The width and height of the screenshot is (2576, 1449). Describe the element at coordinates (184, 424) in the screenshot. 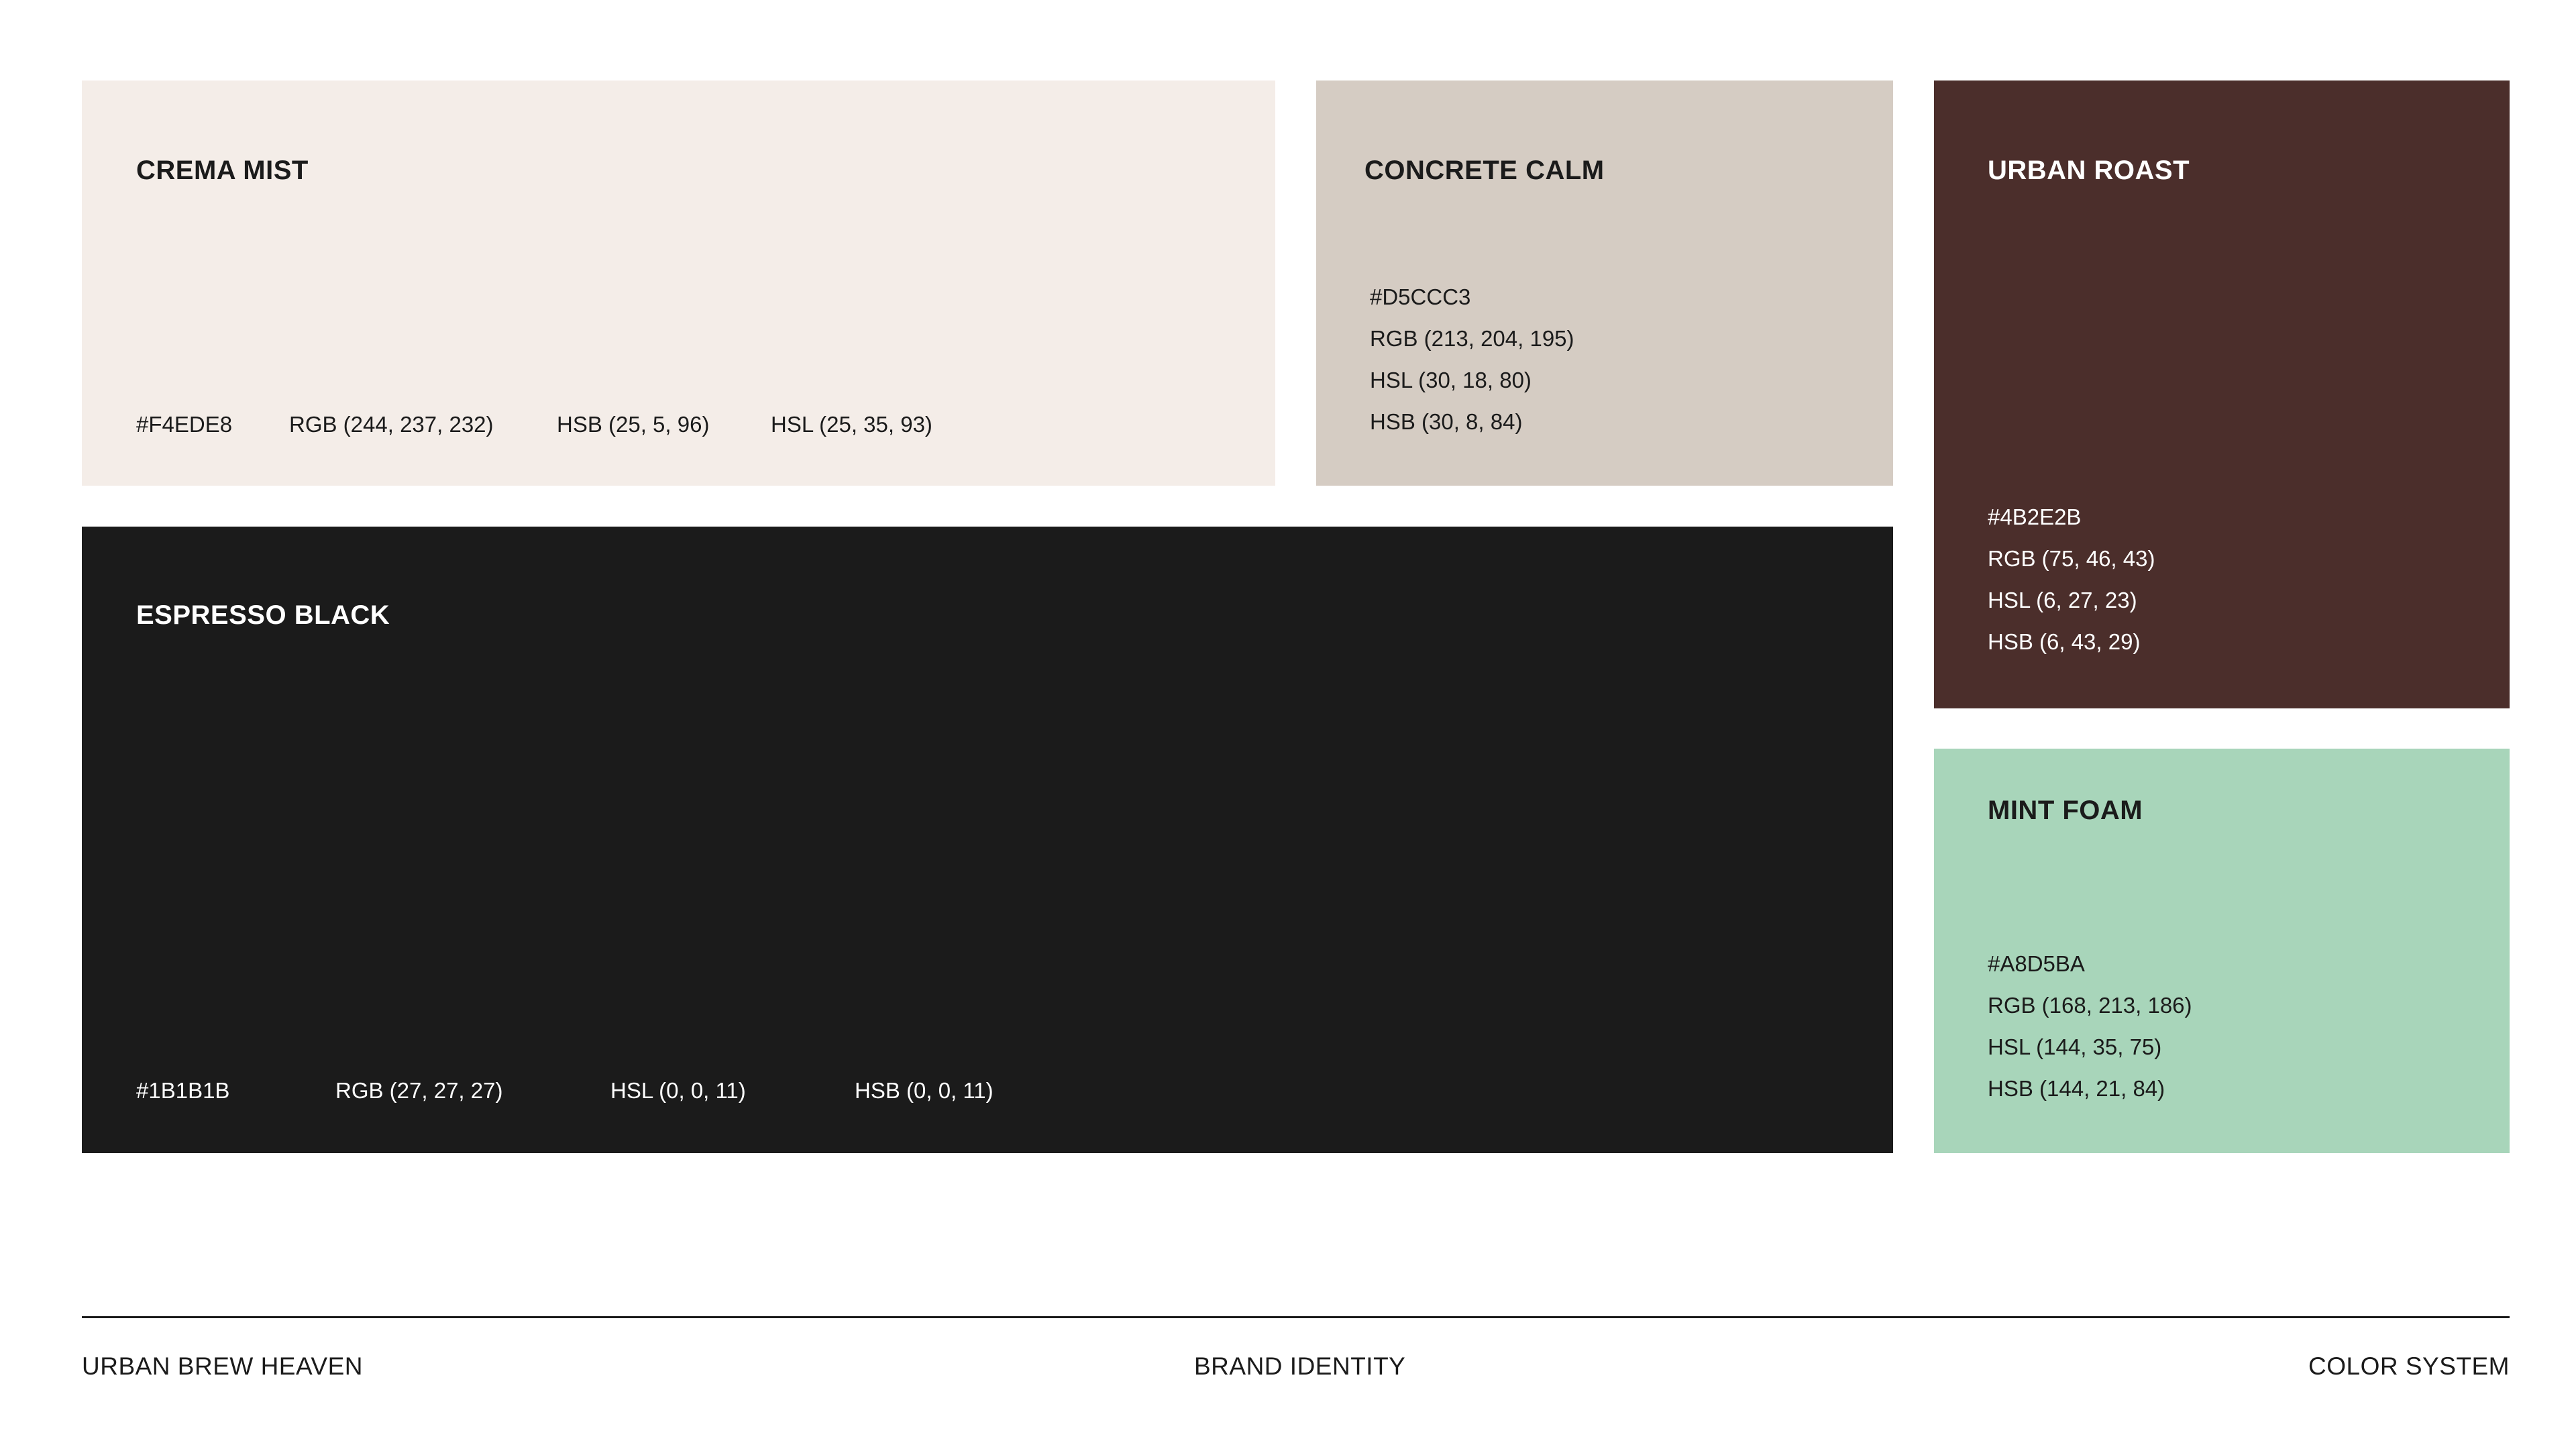

I see `hex-value: #F4EDE8` at that location.